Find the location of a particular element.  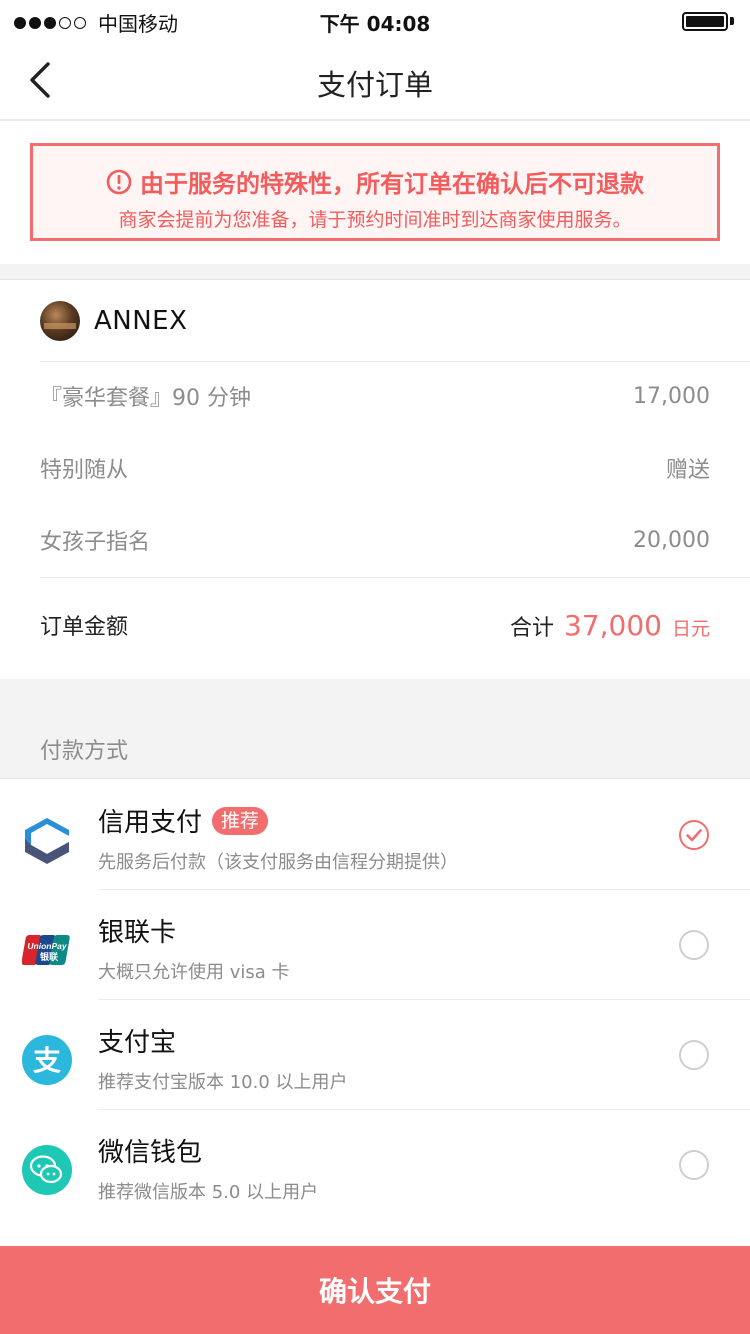

unionpay-logo-text: UnionPay is located at coordinates (47, 946).